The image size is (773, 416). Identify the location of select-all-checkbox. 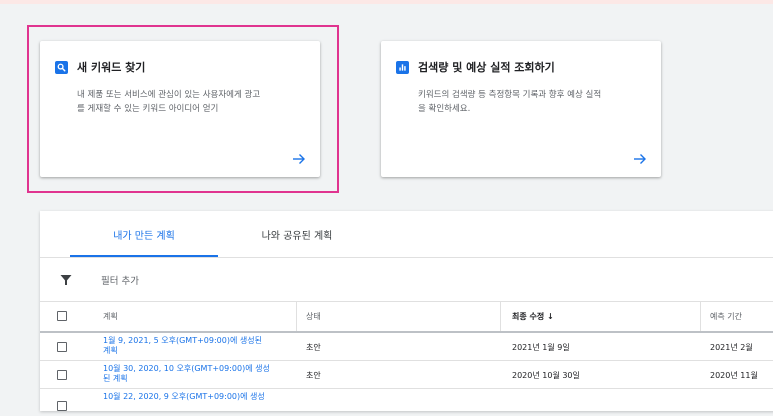
(62, 316).